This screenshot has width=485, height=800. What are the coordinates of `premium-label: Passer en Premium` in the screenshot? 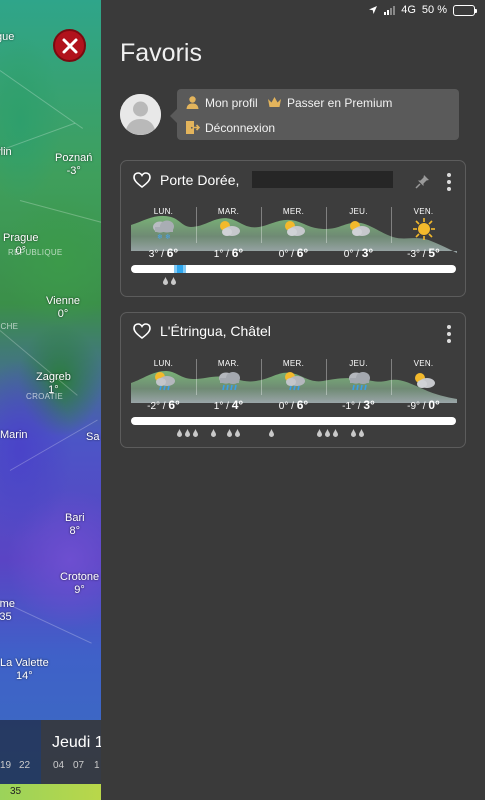 It's located at (340, 102).